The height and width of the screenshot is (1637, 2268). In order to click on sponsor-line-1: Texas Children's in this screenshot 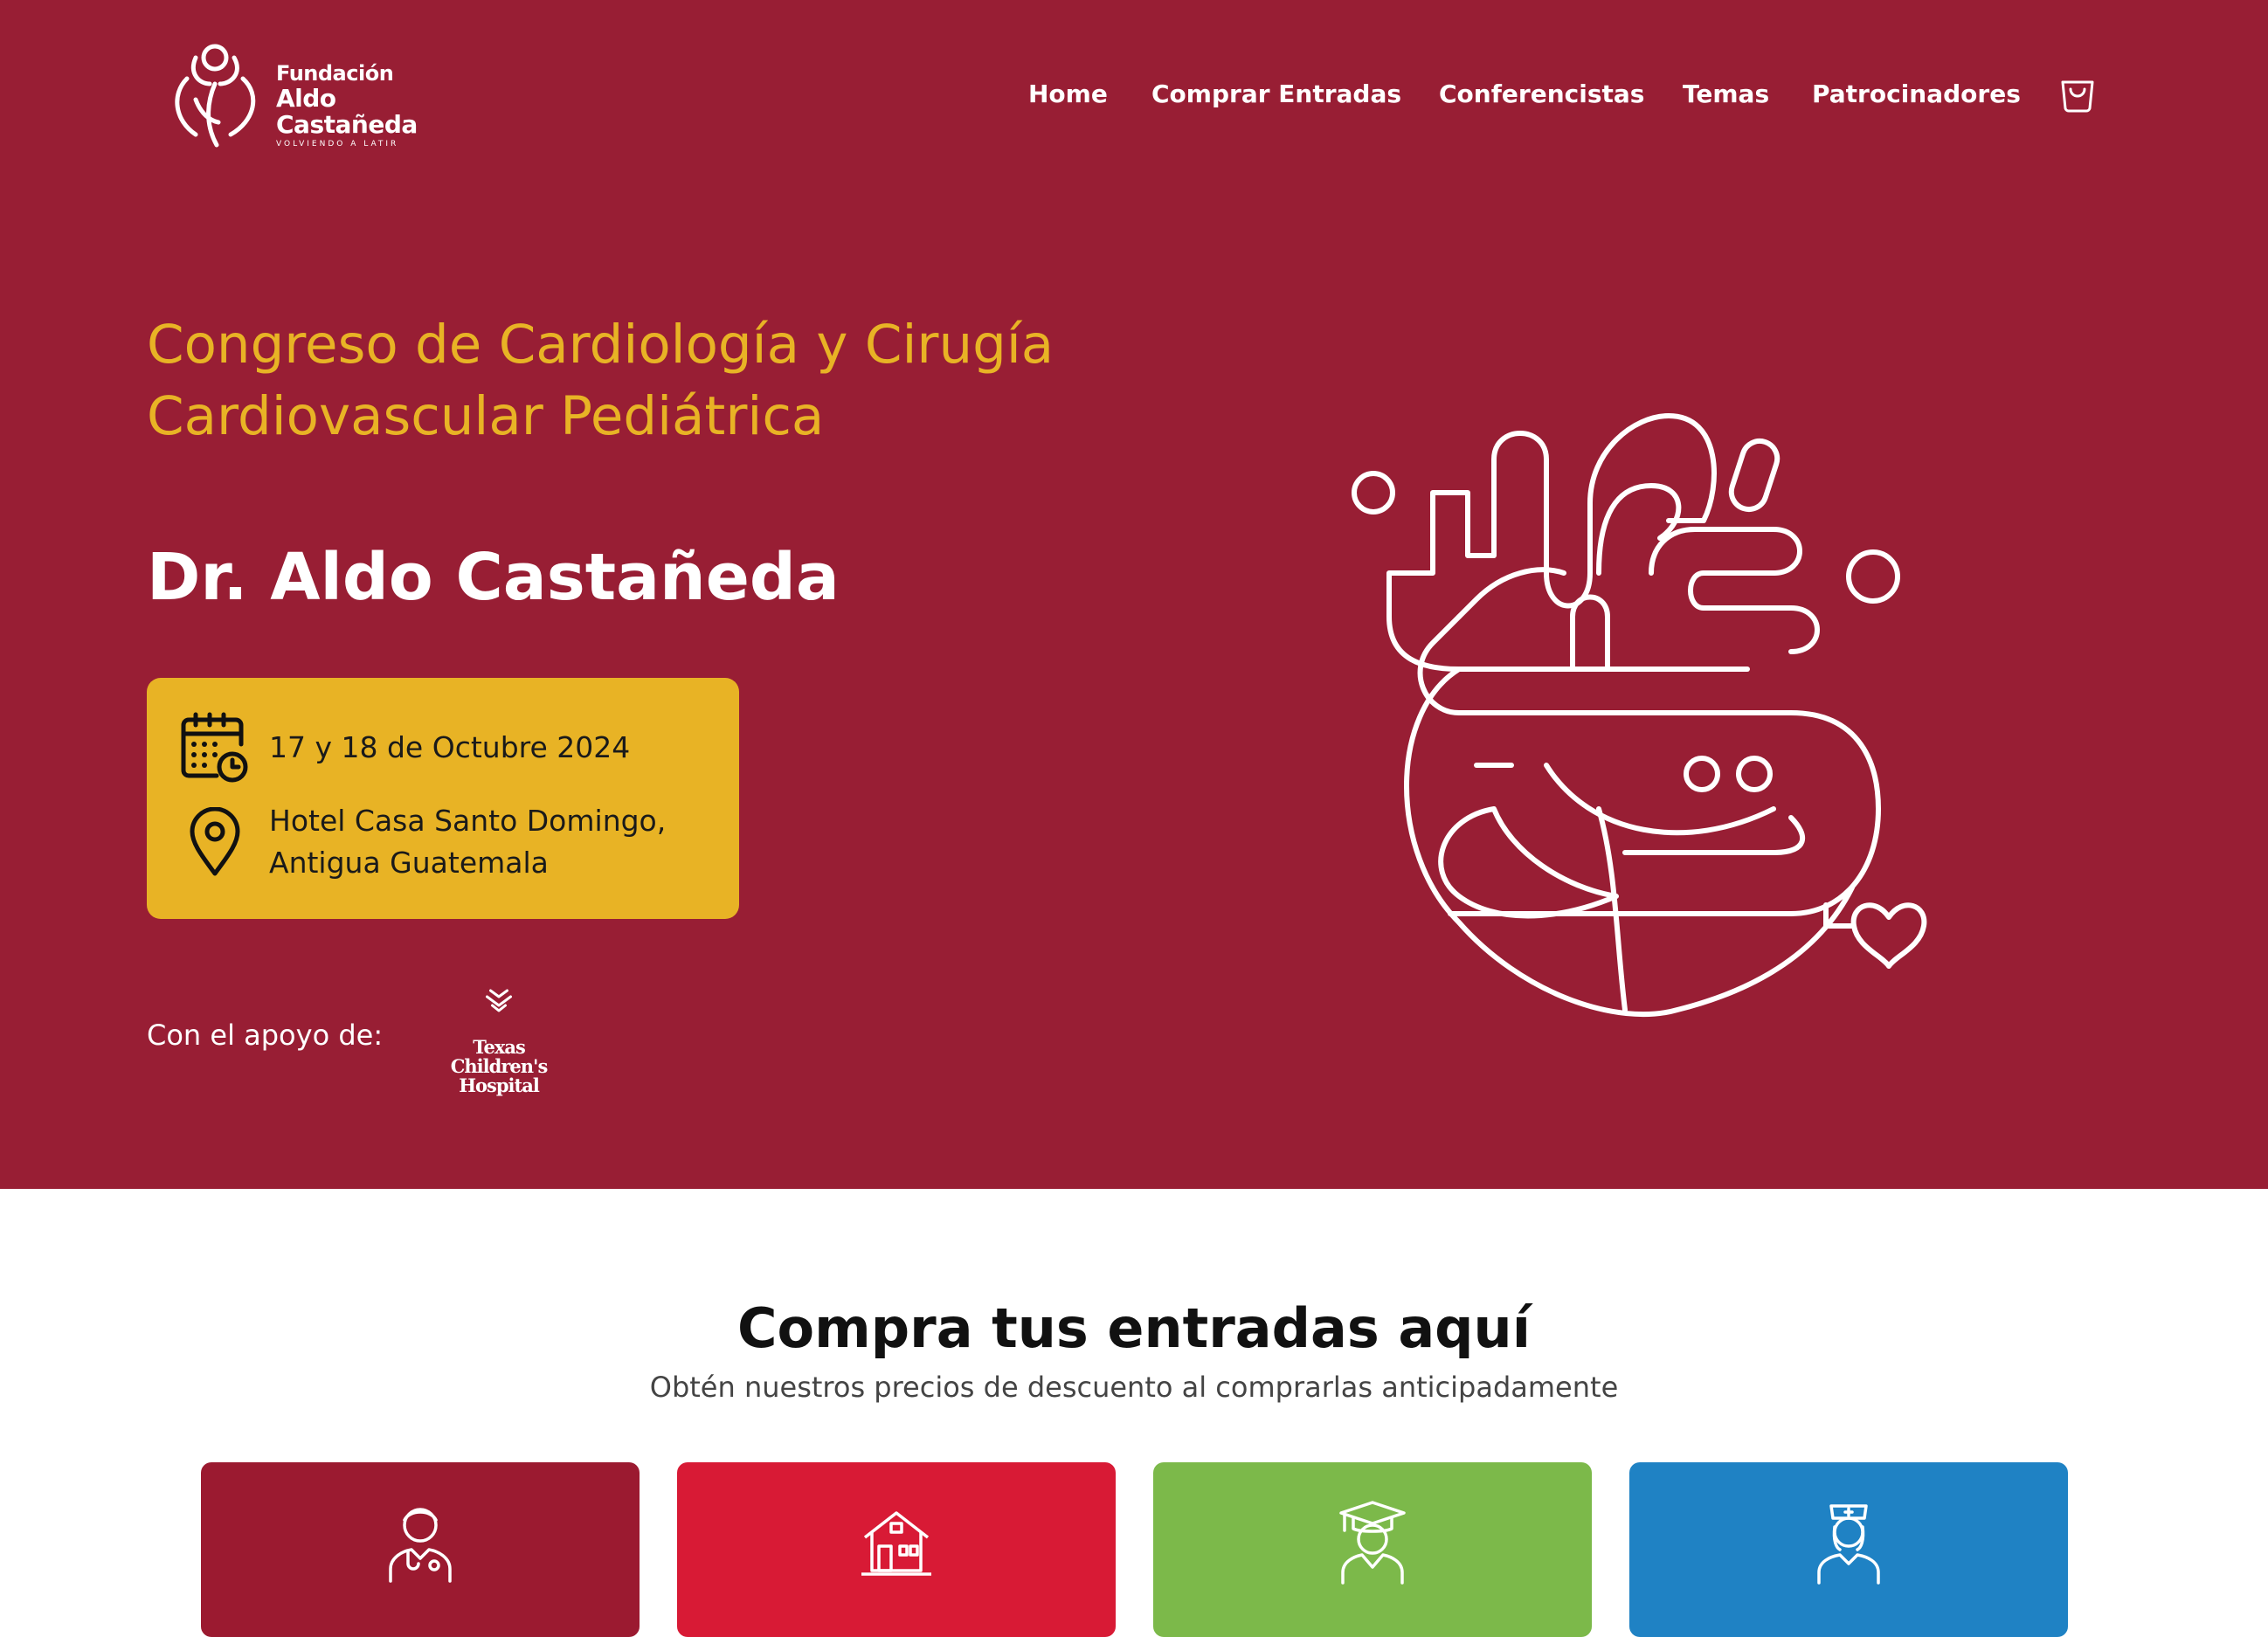, I will do `click(500, 1056)`.